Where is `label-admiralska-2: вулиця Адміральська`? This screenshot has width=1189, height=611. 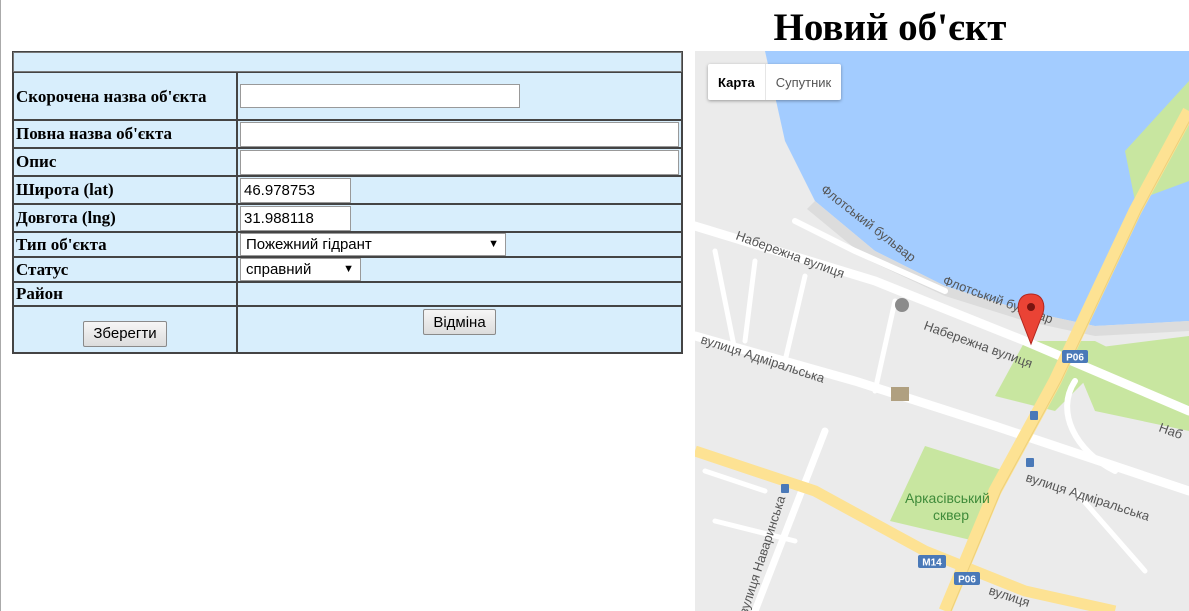
label-admiralska-2: вулиця Адміральська is located at coordinates (1088, 497).